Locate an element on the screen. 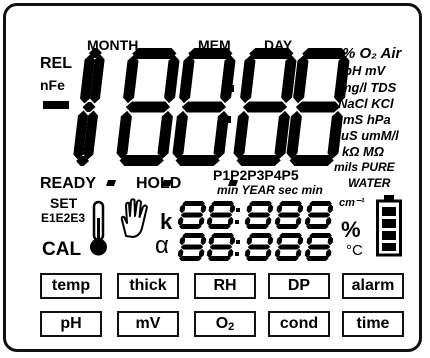  main-digit-2-seg-g is located at coordinates (148, 107).